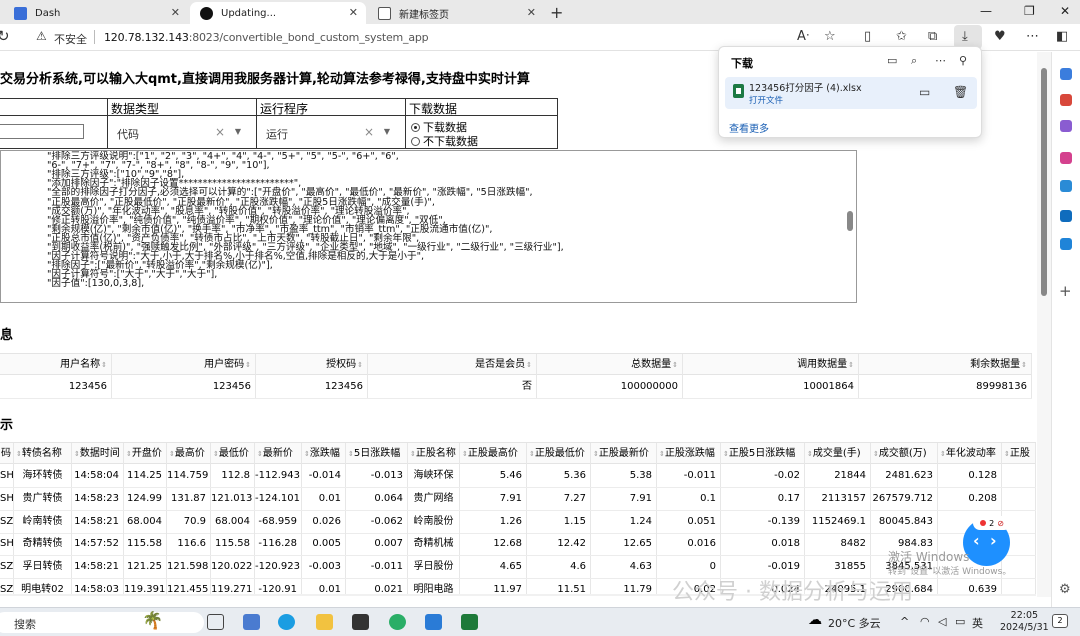 The image size is (1080, 636). Describe the element at coordinates (1066, 216) in the screenshot. I see `outlook-icon` at that location.